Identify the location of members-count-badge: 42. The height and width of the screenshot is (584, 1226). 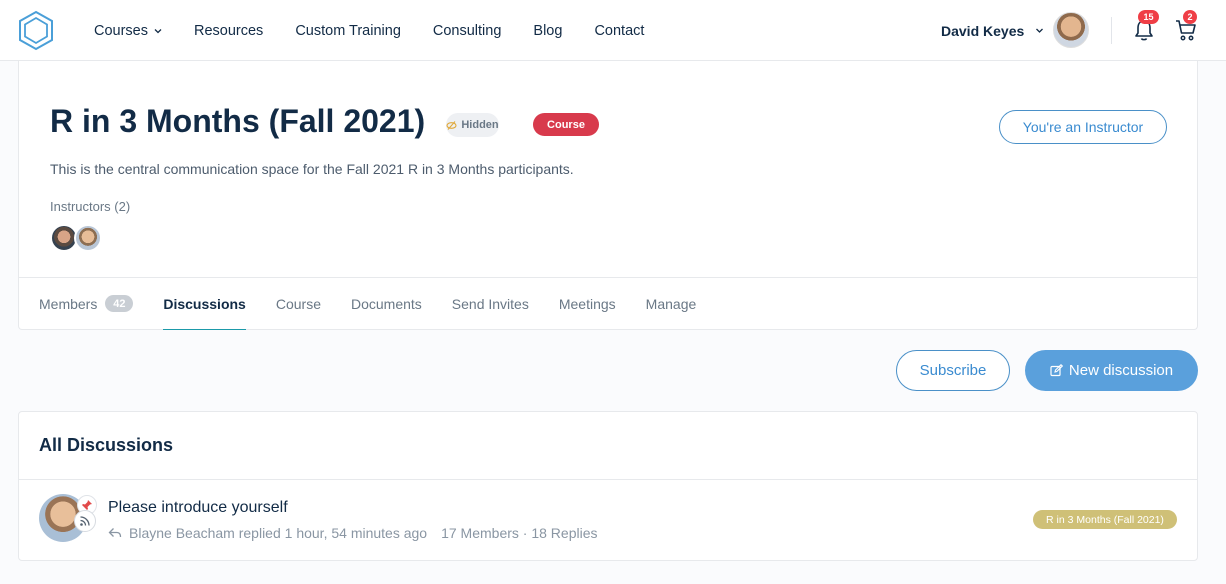
(119, 303).